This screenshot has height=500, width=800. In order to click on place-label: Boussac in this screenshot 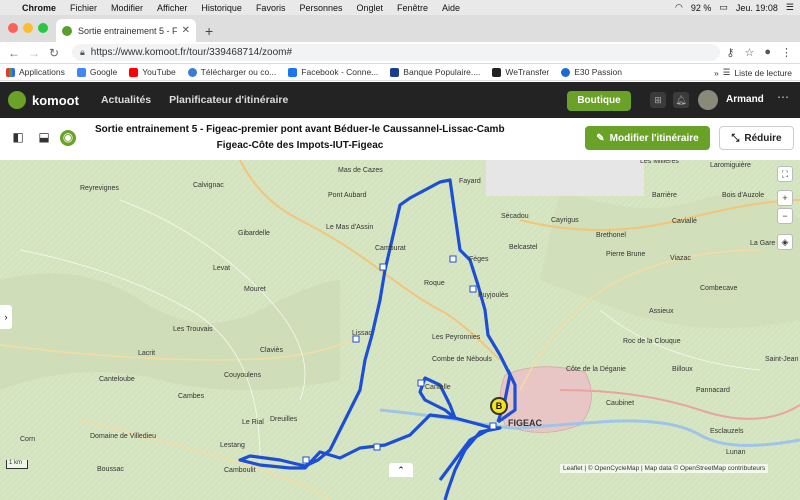, I will do `click(110, 469)`.